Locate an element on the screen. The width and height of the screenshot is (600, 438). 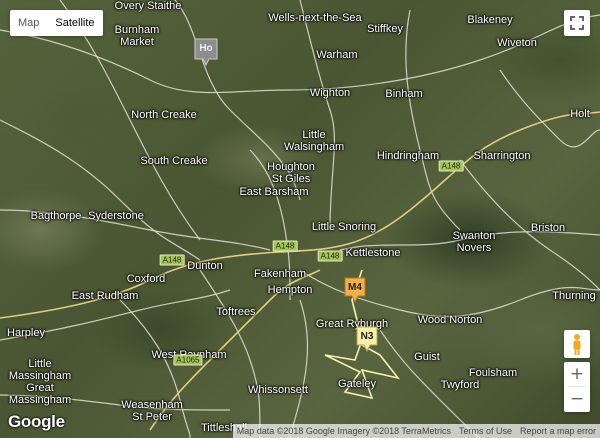
place-label: Hindringham is located at coordinates (408, 156).